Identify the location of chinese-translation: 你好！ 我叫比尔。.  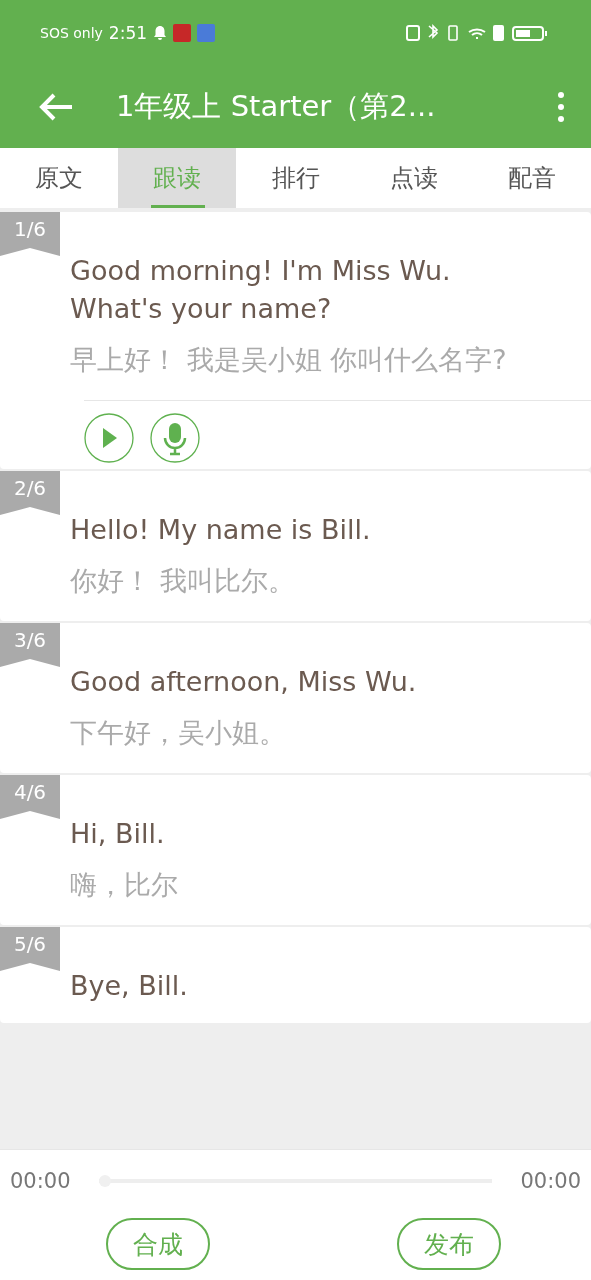
(183, 581).